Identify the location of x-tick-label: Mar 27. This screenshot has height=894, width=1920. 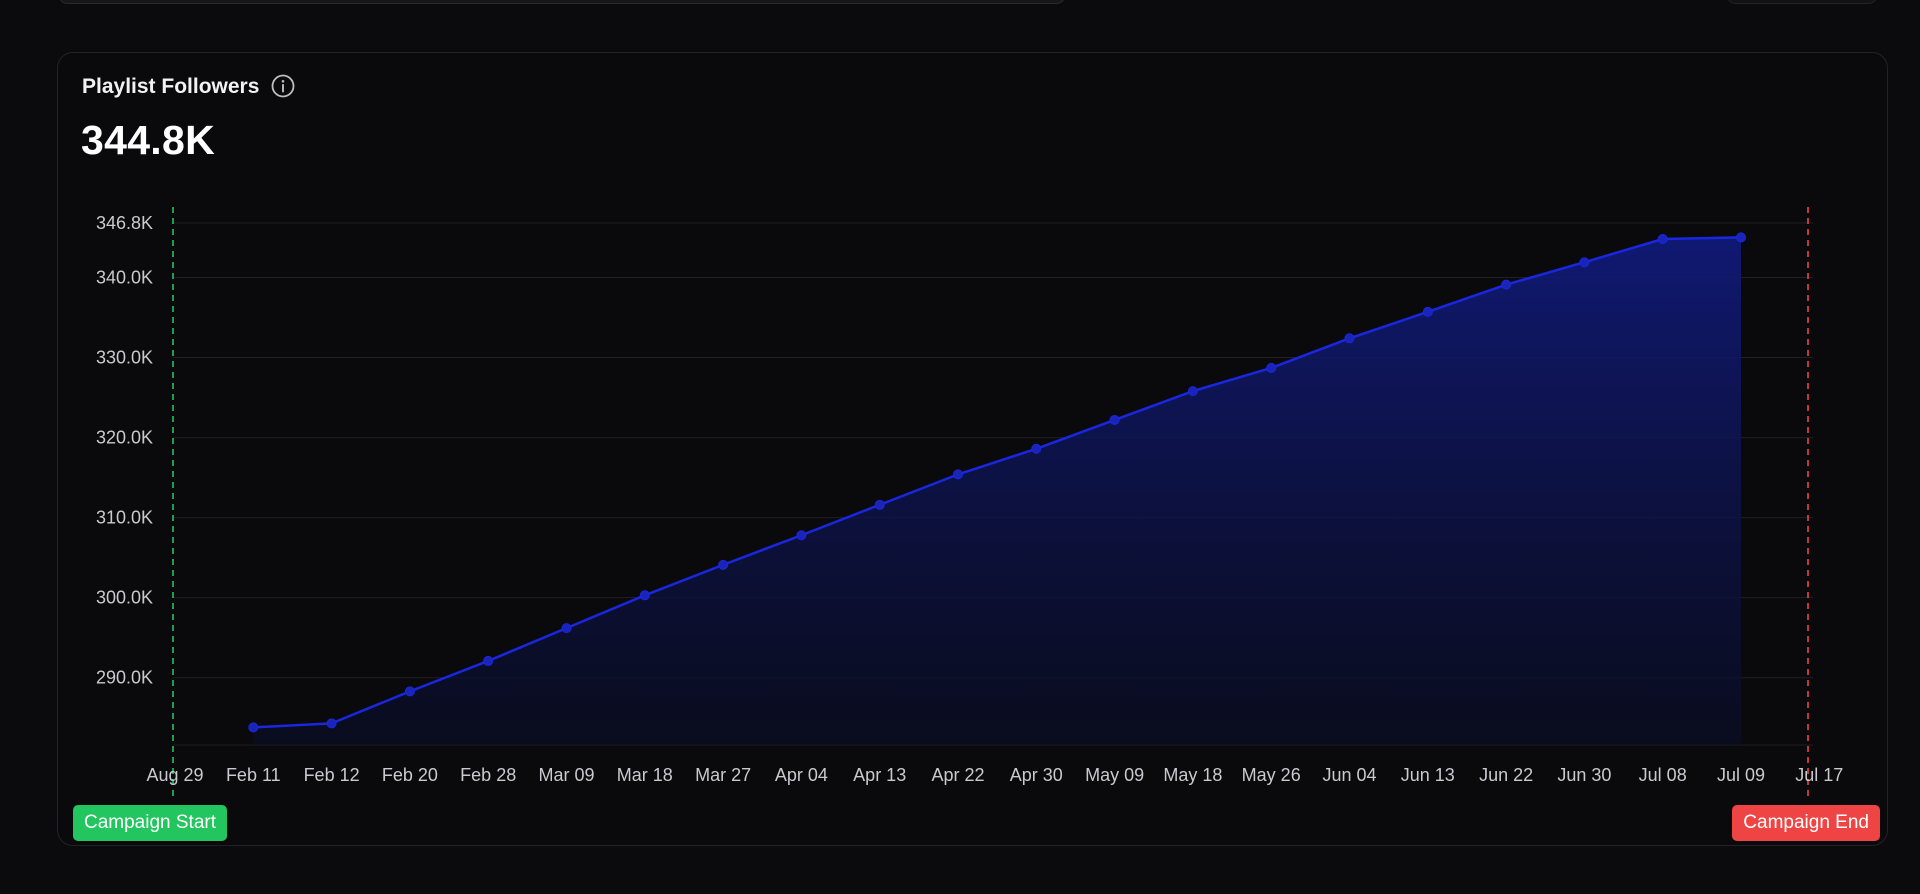
(723, 775).